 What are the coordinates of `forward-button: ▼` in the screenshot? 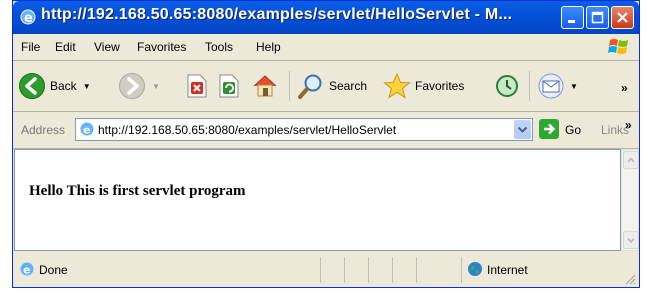 It's located at (139, 86).